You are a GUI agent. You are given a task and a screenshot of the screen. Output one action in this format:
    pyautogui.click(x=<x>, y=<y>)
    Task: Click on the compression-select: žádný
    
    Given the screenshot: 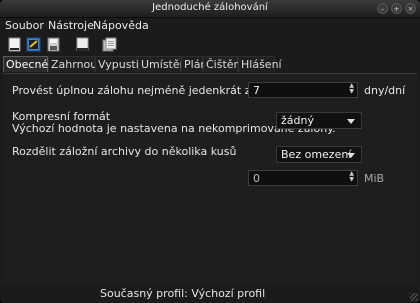 What is the action you would take?
    pyautogui.click(x=319, y=120)
    